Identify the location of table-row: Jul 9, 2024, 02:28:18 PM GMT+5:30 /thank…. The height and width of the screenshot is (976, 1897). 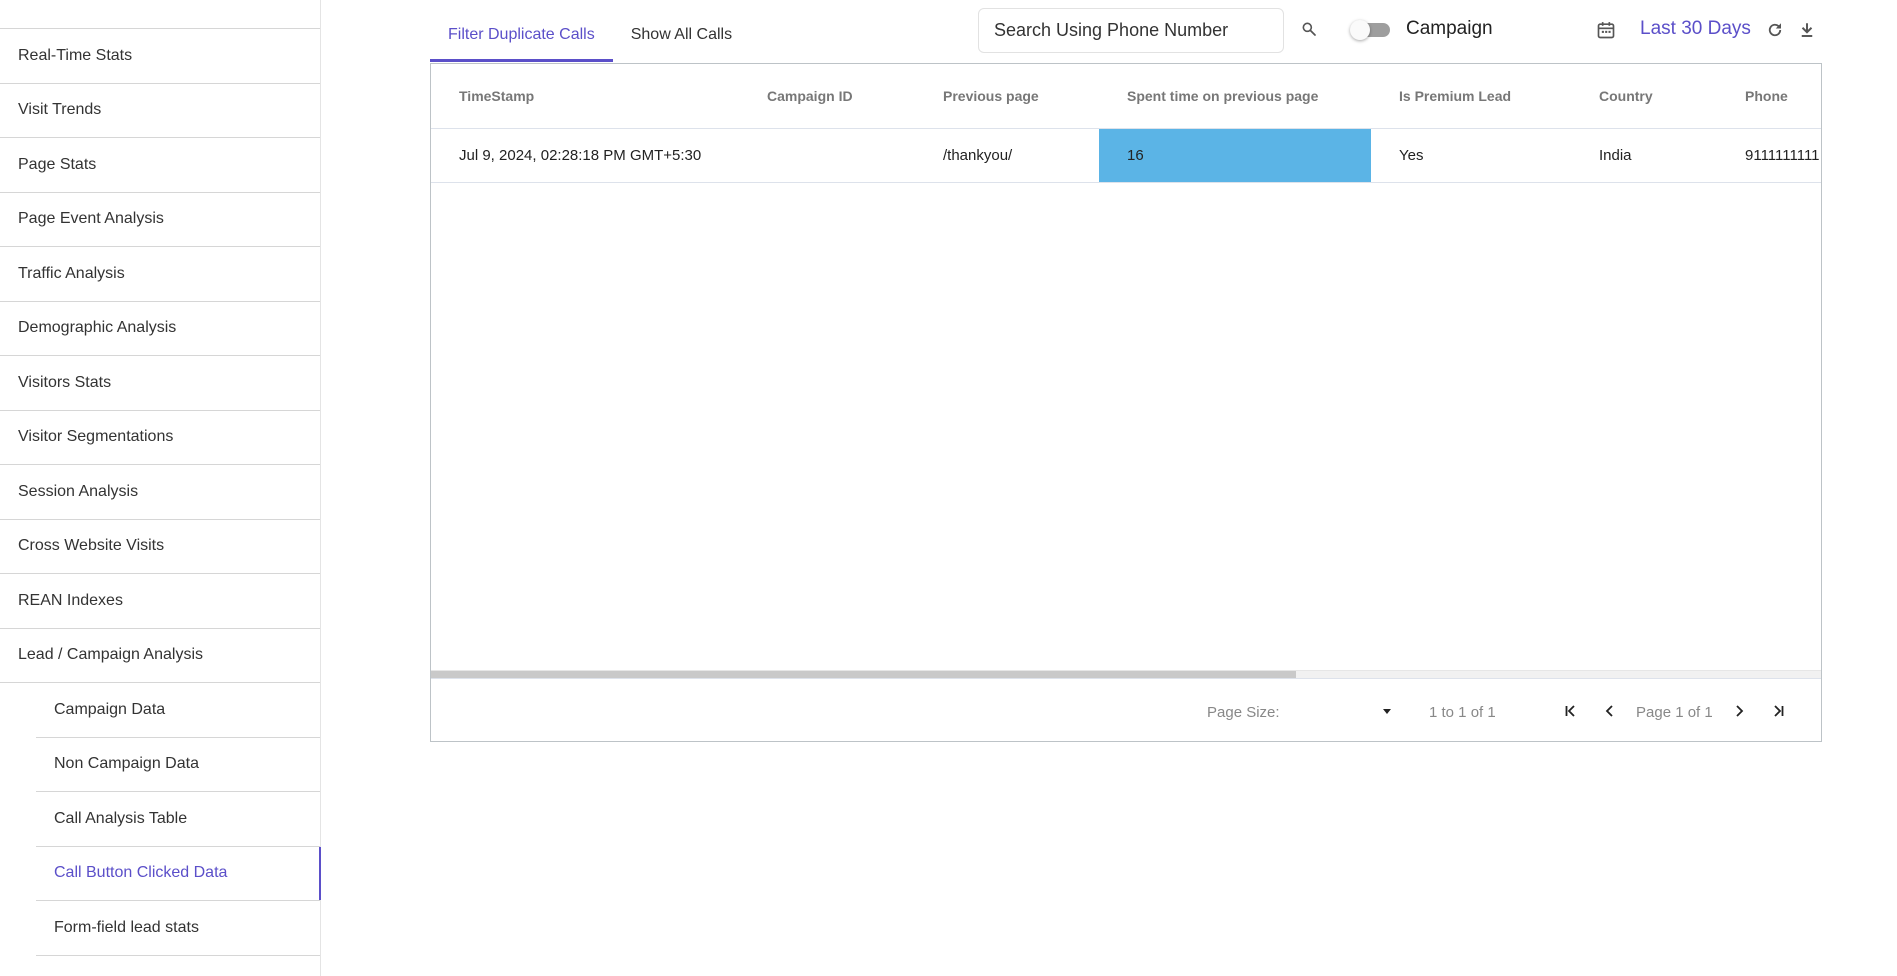
(1126, 156).